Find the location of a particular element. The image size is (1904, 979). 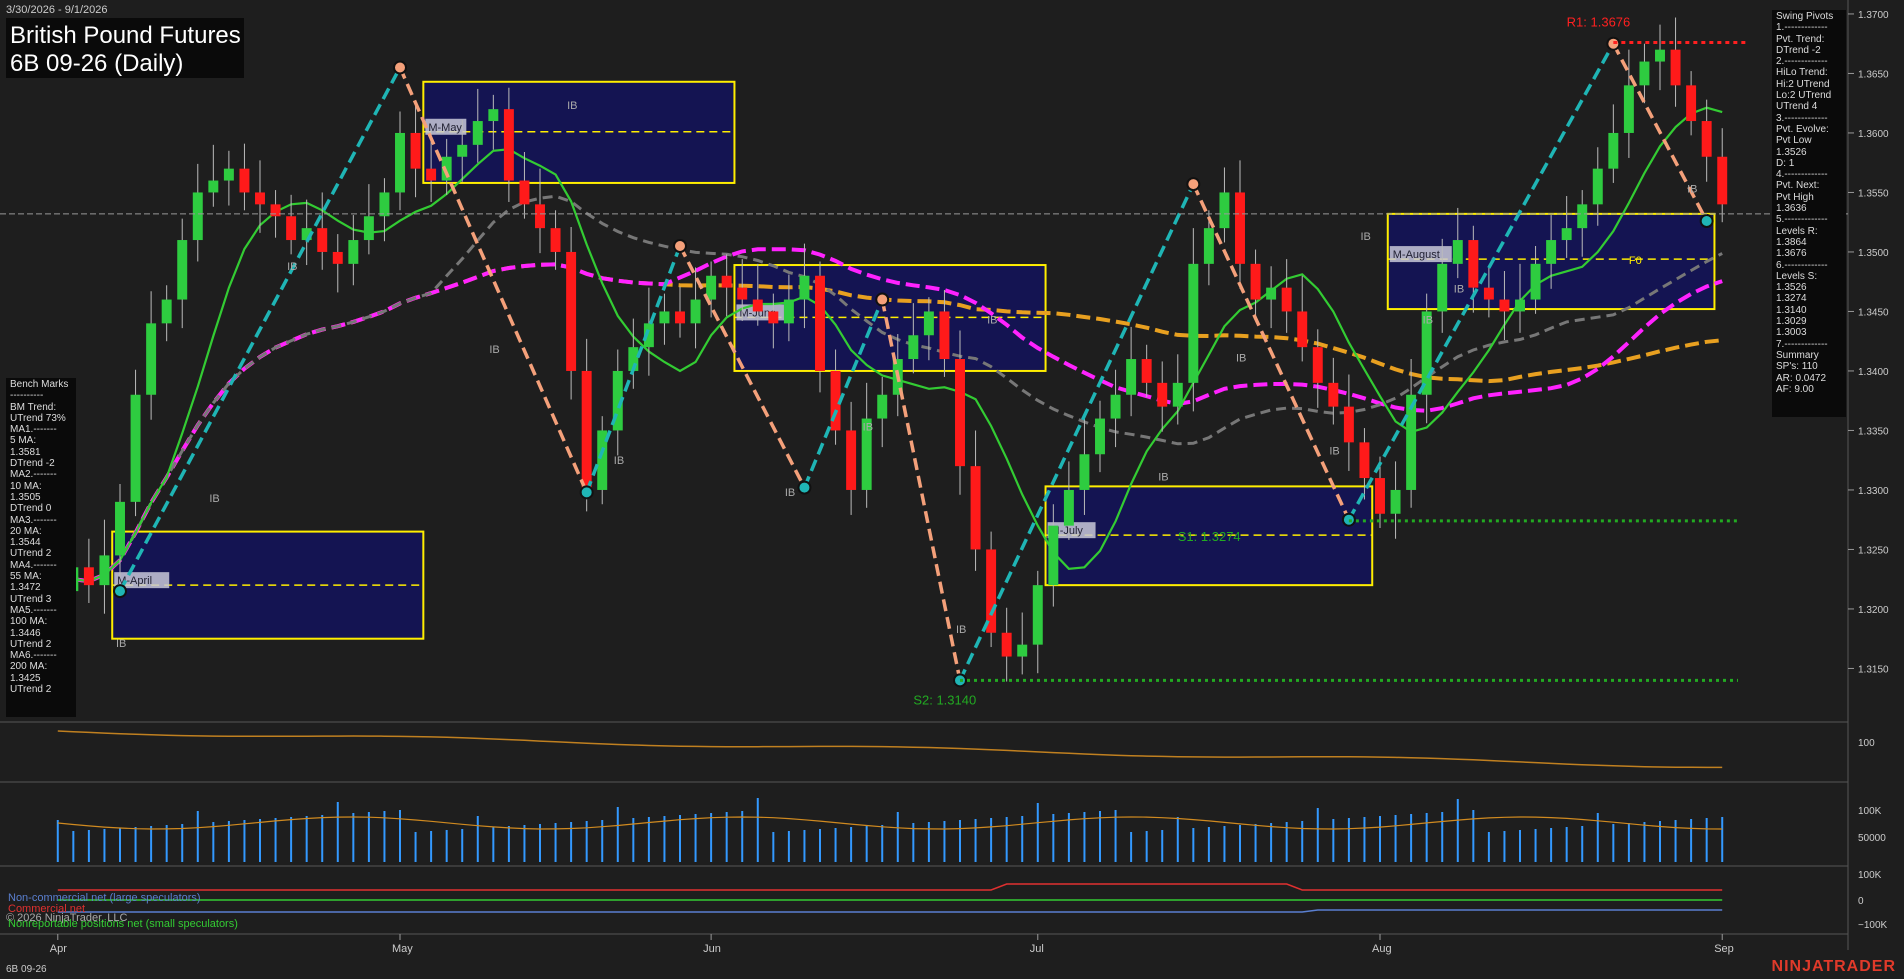

swing-panel-line: 6.------------- is located at coordinates (1802, 265).